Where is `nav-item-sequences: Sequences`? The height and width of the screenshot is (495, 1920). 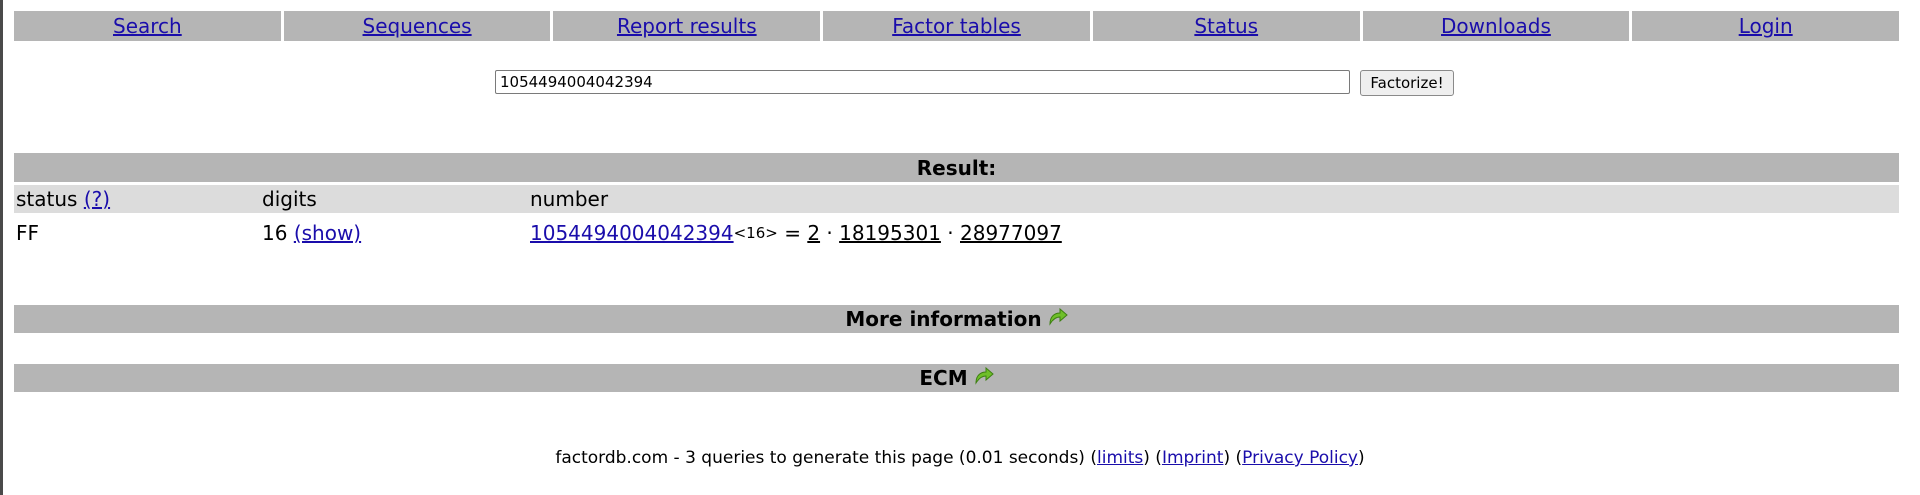
nav-item-sequences: Sequences is located at coordinates (417, 26).